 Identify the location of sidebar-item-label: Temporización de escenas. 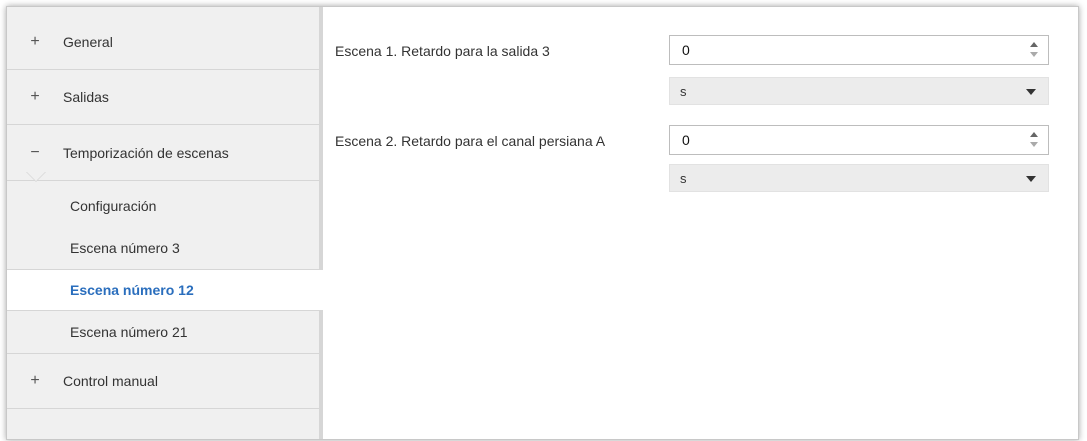
(146, 152).